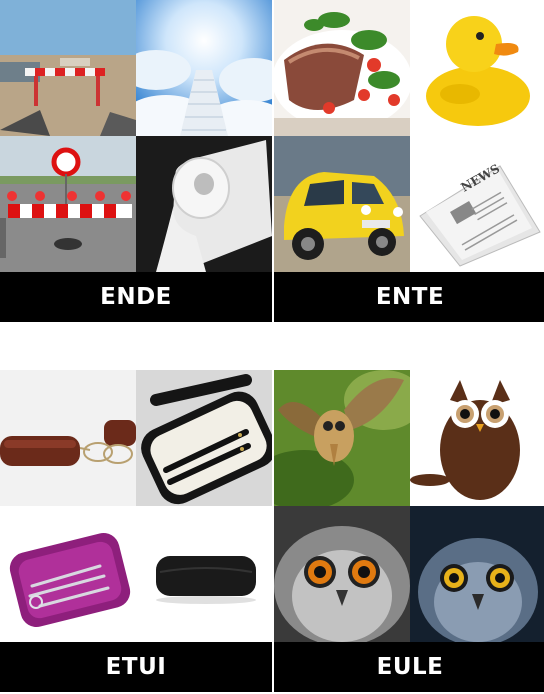 Image resolution: width=544 pixels, height=694 pixels. What do you see at coordinates (68, 68) in the screenshot?
I see `road-barrier-icon` at bounding box center [68, 68].